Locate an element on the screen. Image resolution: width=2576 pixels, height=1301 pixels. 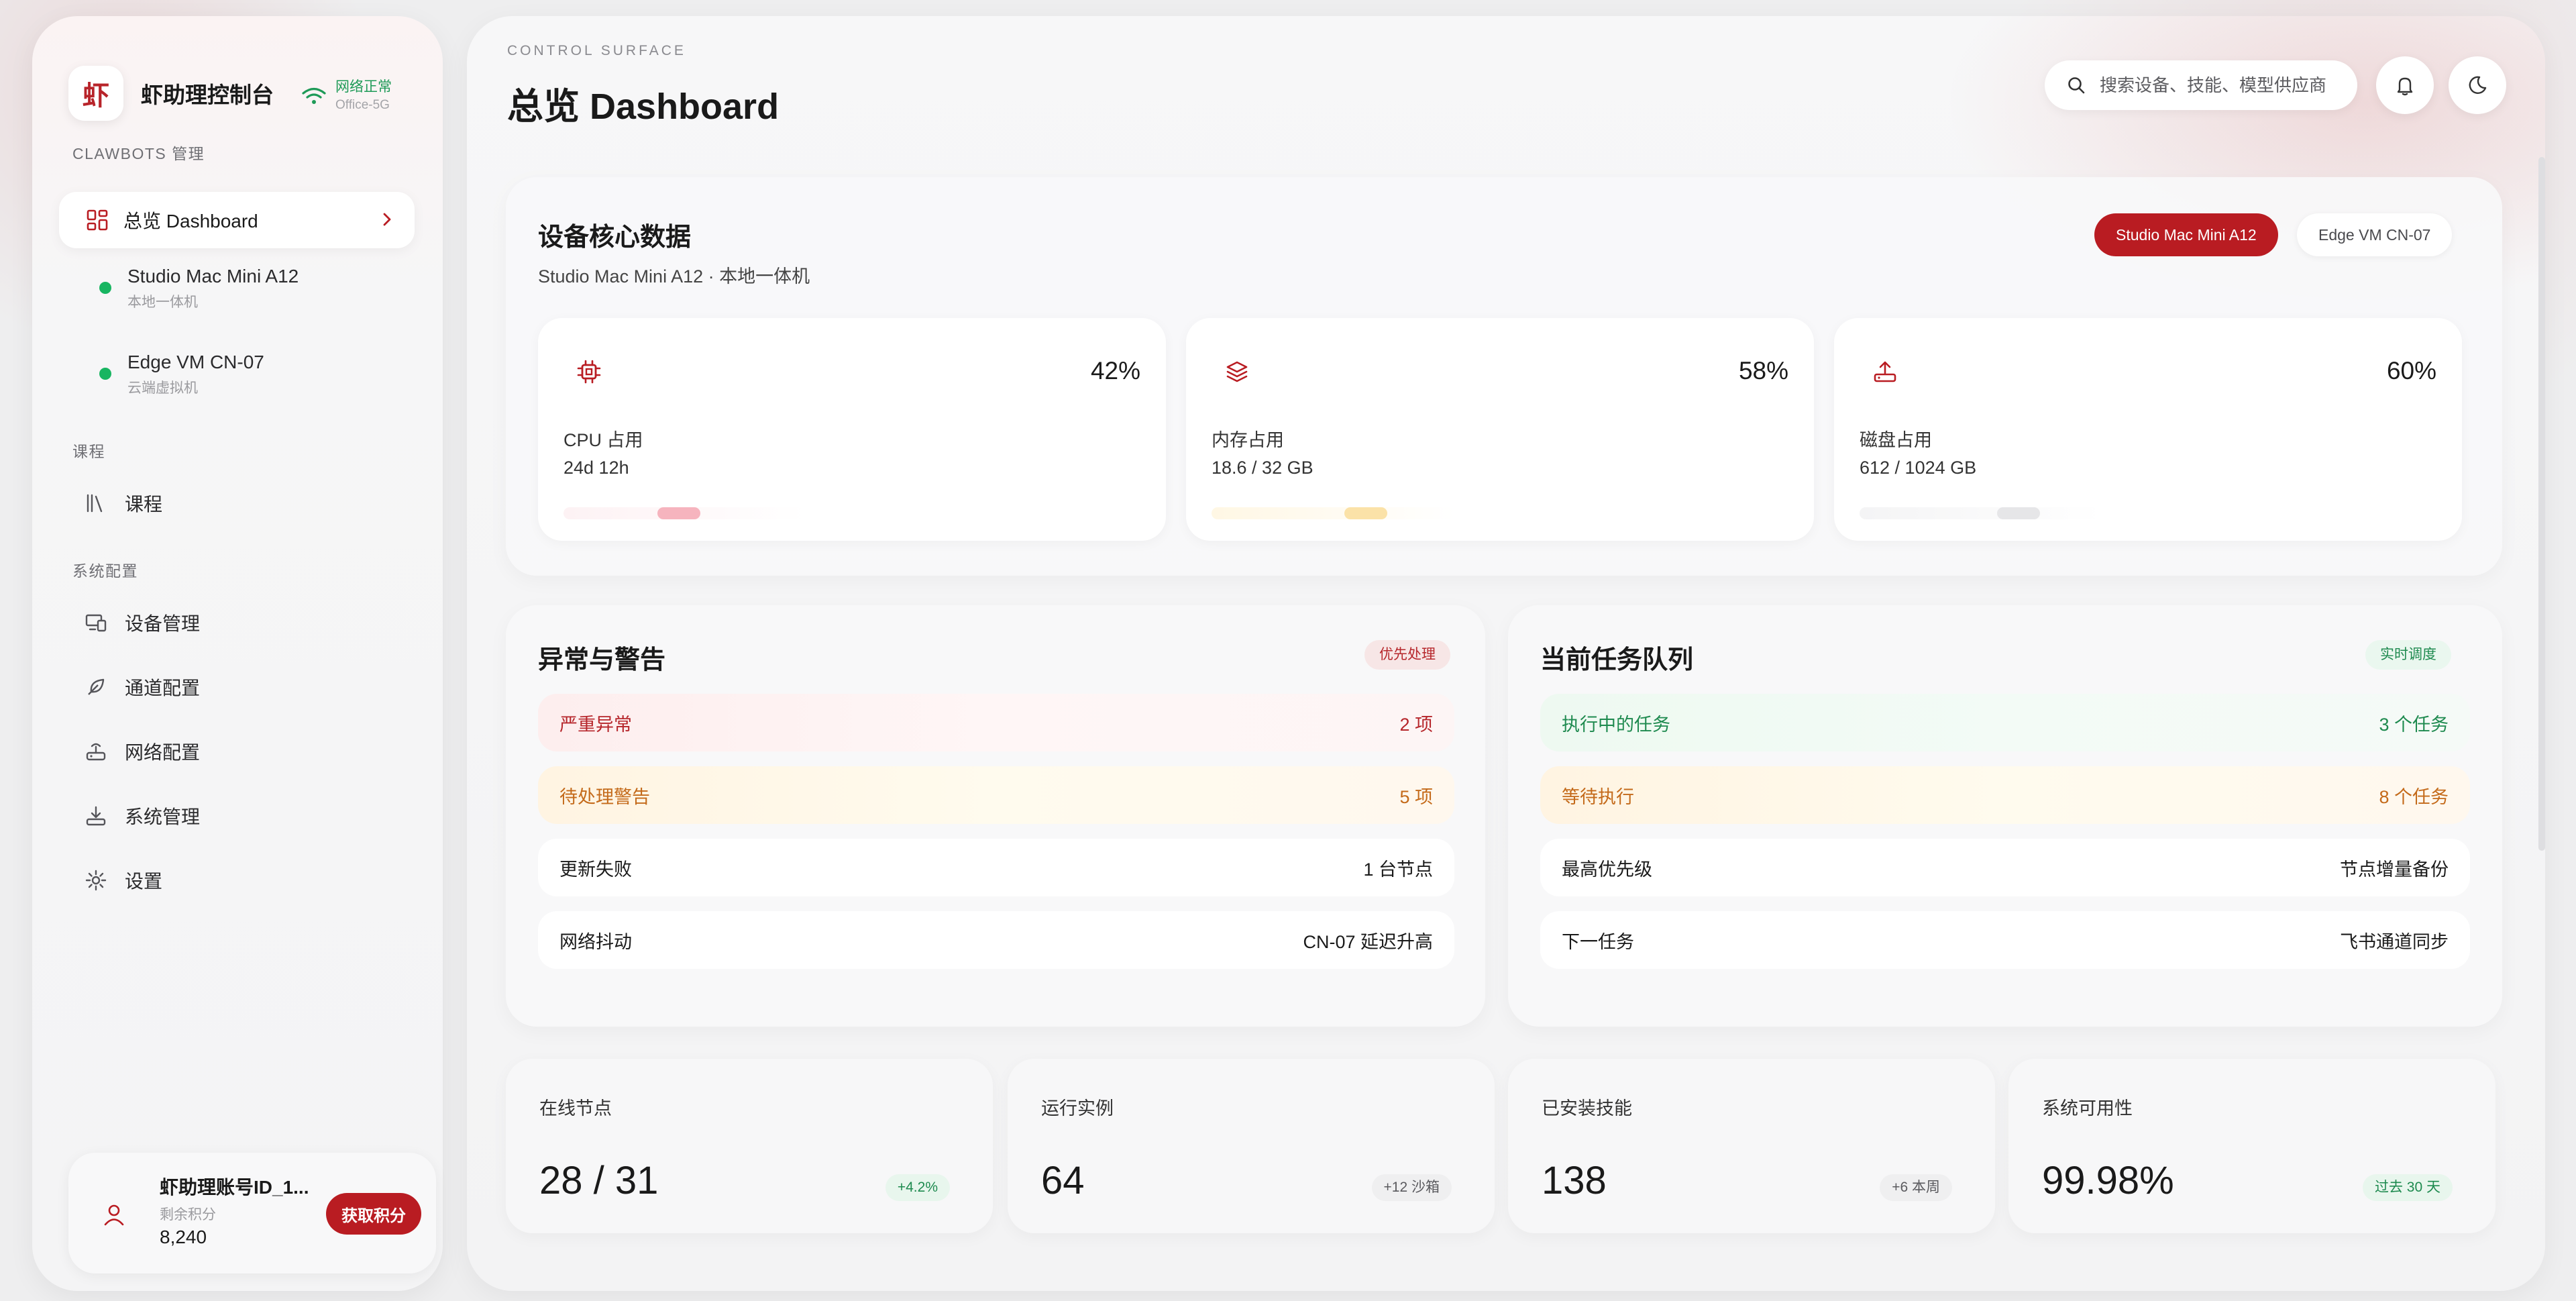
notifications-button is located at coordinates (2405, 85).